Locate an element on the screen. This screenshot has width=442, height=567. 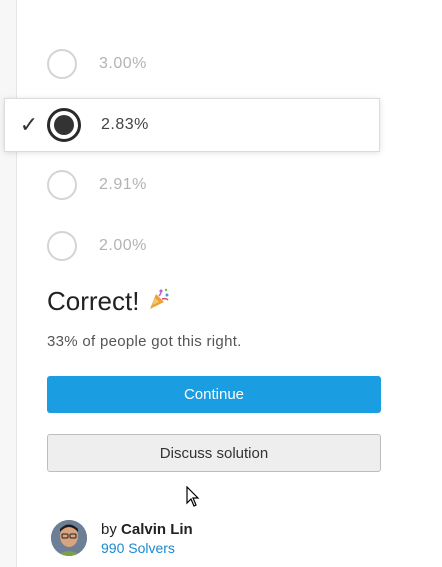
left-rail is located at coordinates (8, 283).